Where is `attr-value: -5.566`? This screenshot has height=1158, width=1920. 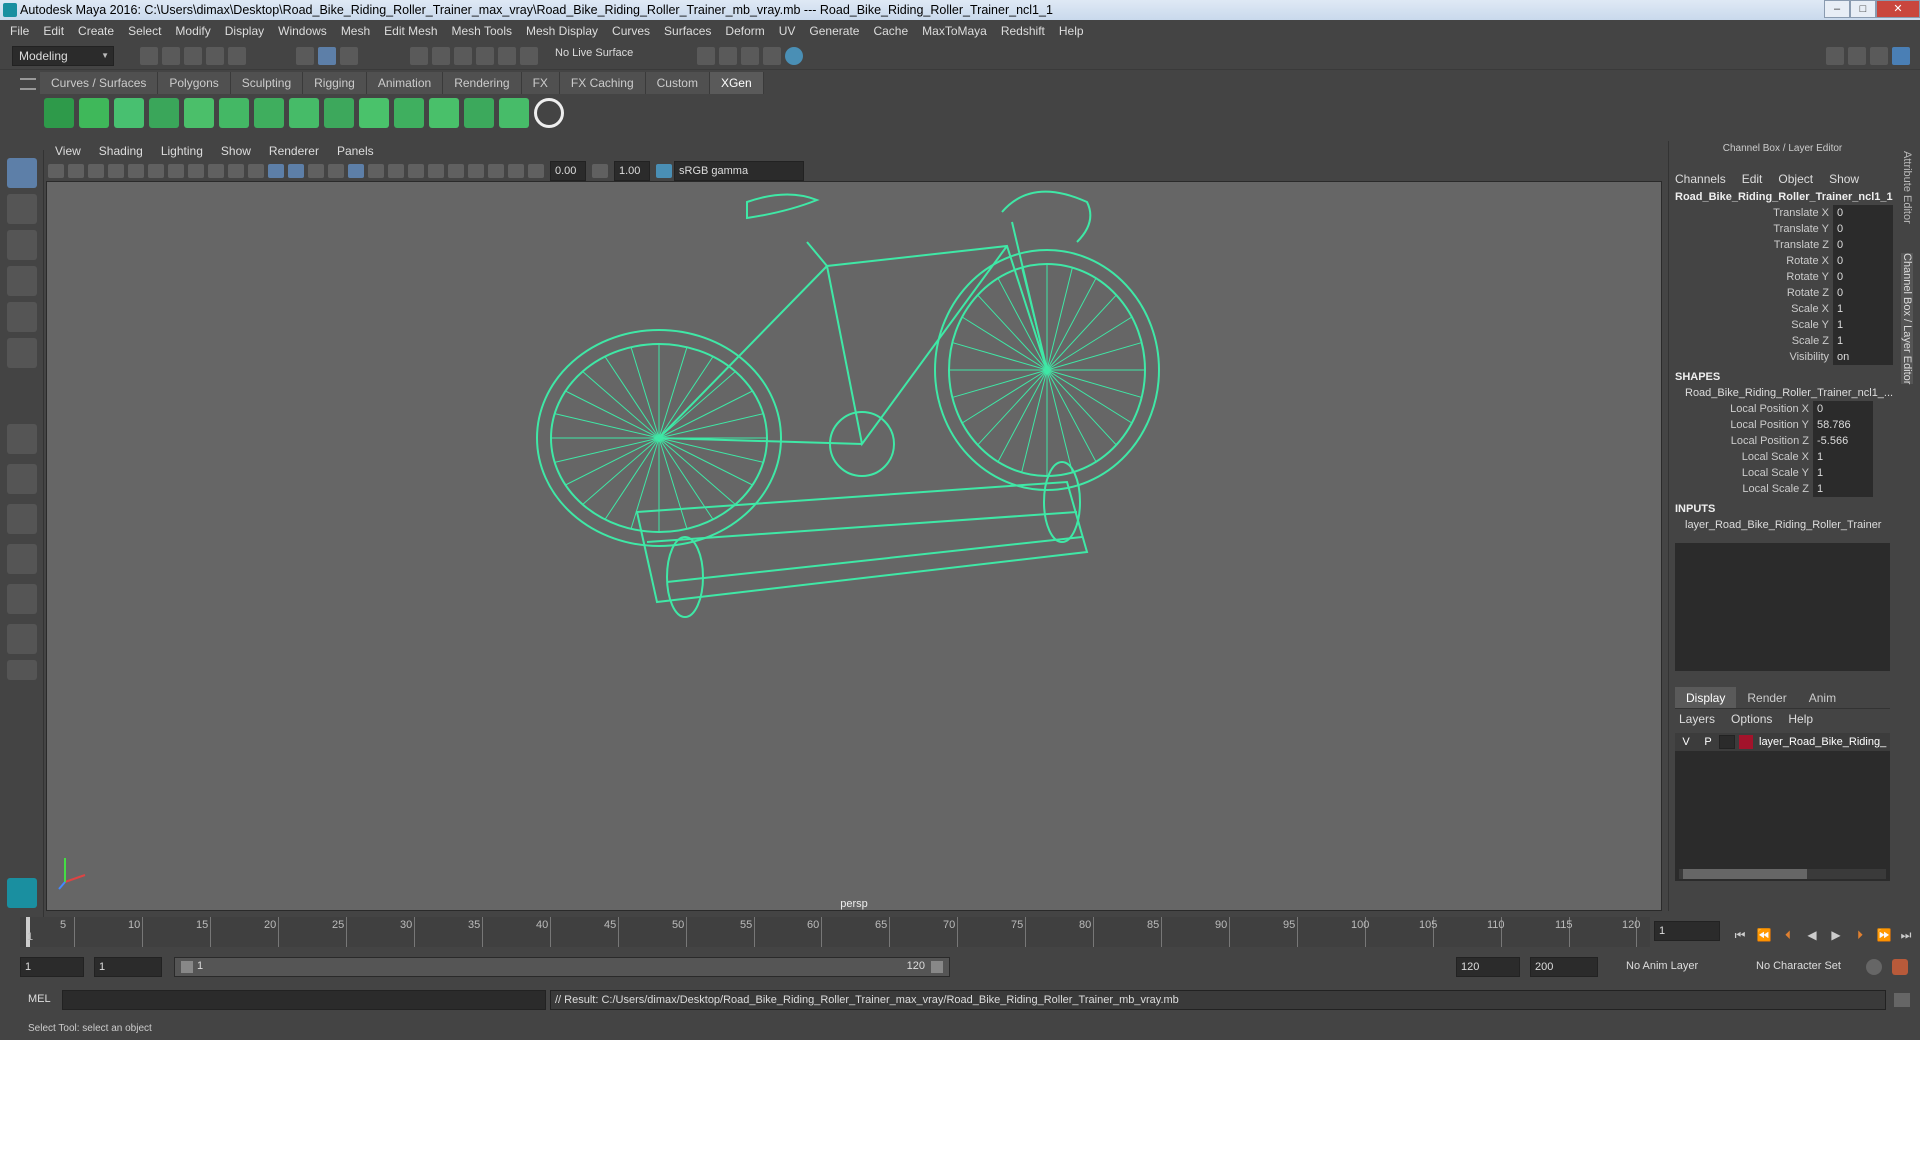
attr-value: -5.566 is located at coordinates (1843, 441).